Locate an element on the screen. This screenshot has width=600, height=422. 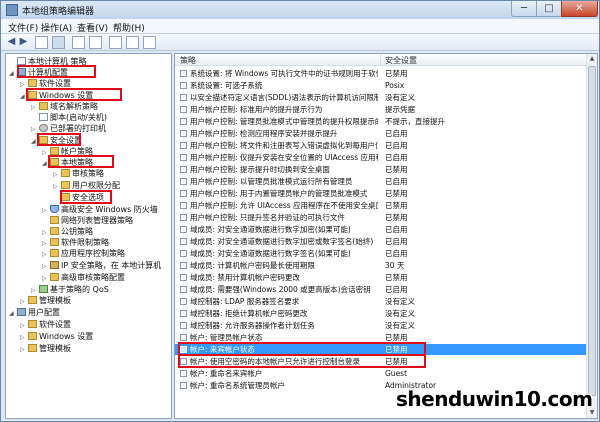
delete-icon is located at coordinates (78, 42).